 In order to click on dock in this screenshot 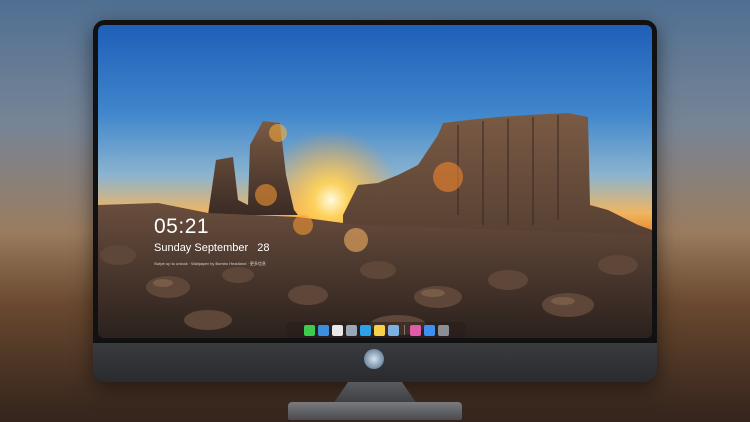, I will do `click(376, 330)`.